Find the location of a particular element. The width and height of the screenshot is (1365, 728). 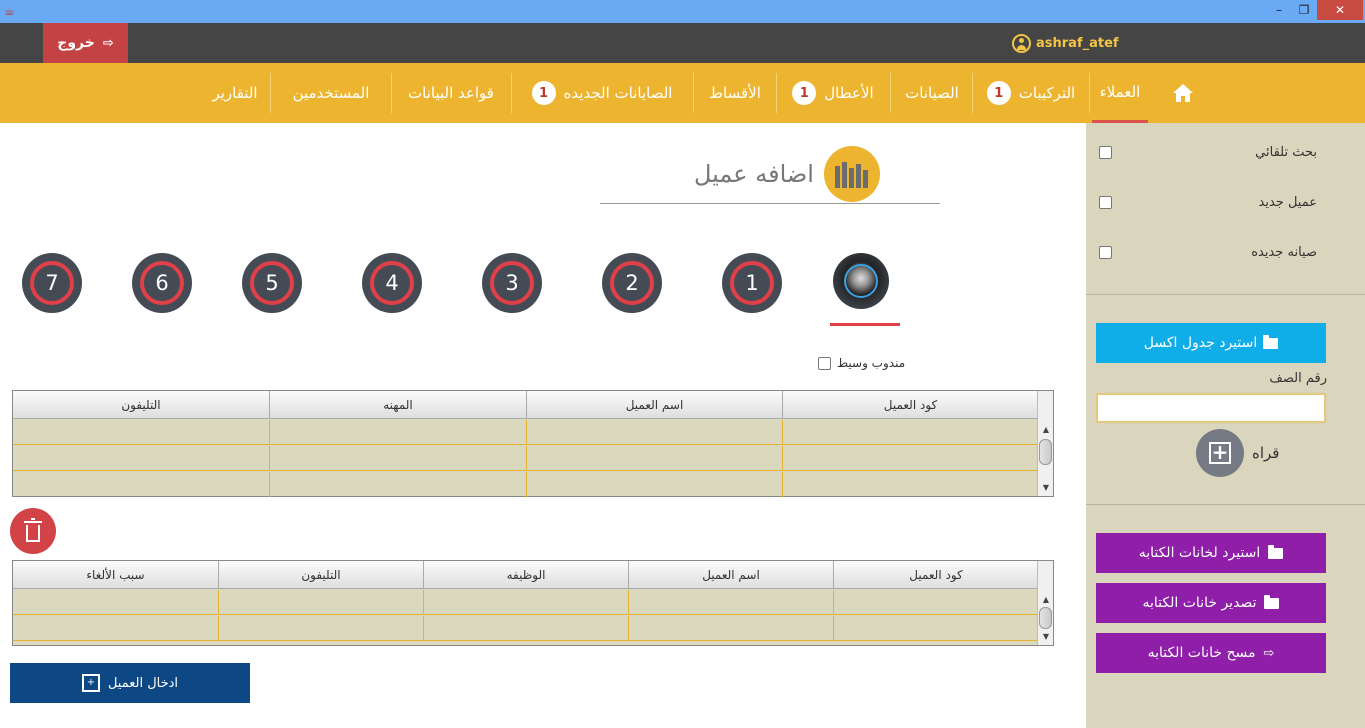

close-button: ✕ is located at coordinates (1340, 10).